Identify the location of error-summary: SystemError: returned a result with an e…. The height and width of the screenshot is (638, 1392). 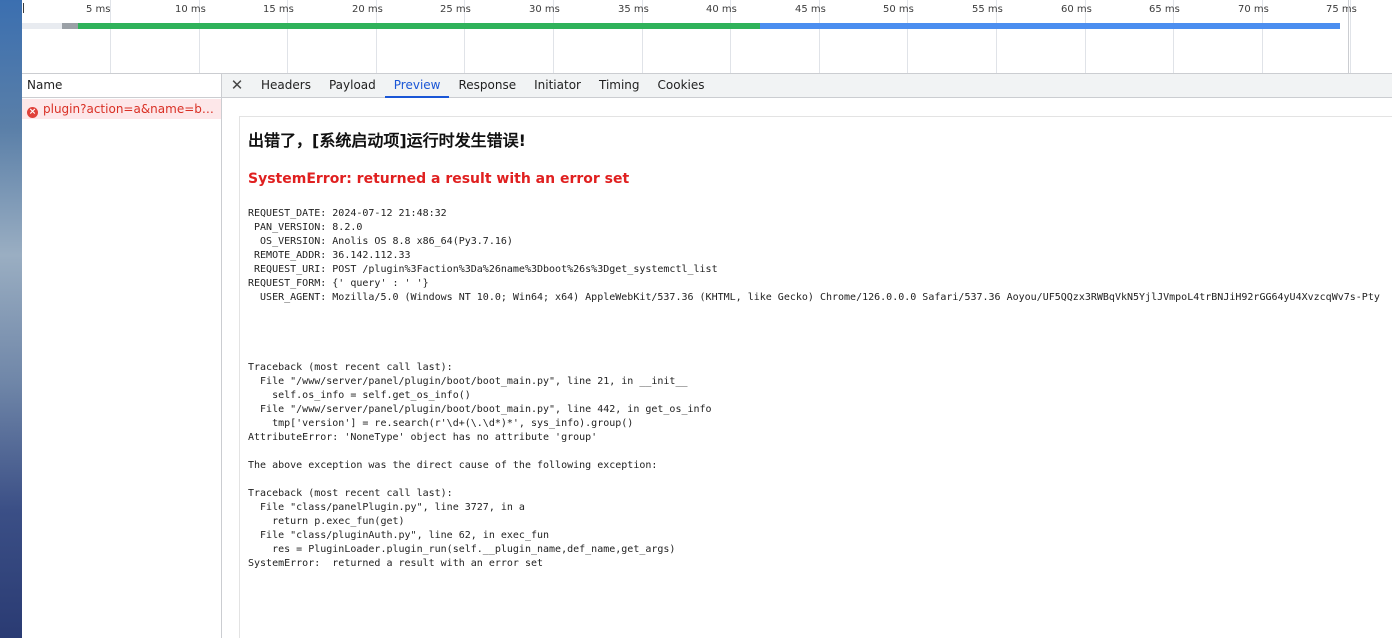
(439, 179).